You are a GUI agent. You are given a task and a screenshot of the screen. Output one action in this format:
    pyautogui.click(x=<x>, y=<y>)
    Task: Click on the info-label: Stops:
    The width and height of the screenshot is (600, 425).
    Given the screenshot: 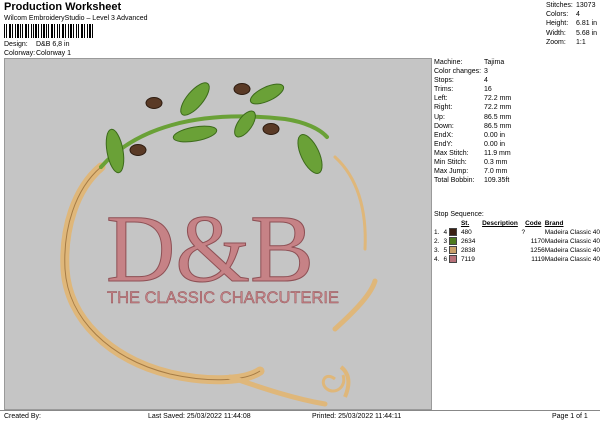 What is the action you would take?
    pyautogui.click(x=444, y=81)
    